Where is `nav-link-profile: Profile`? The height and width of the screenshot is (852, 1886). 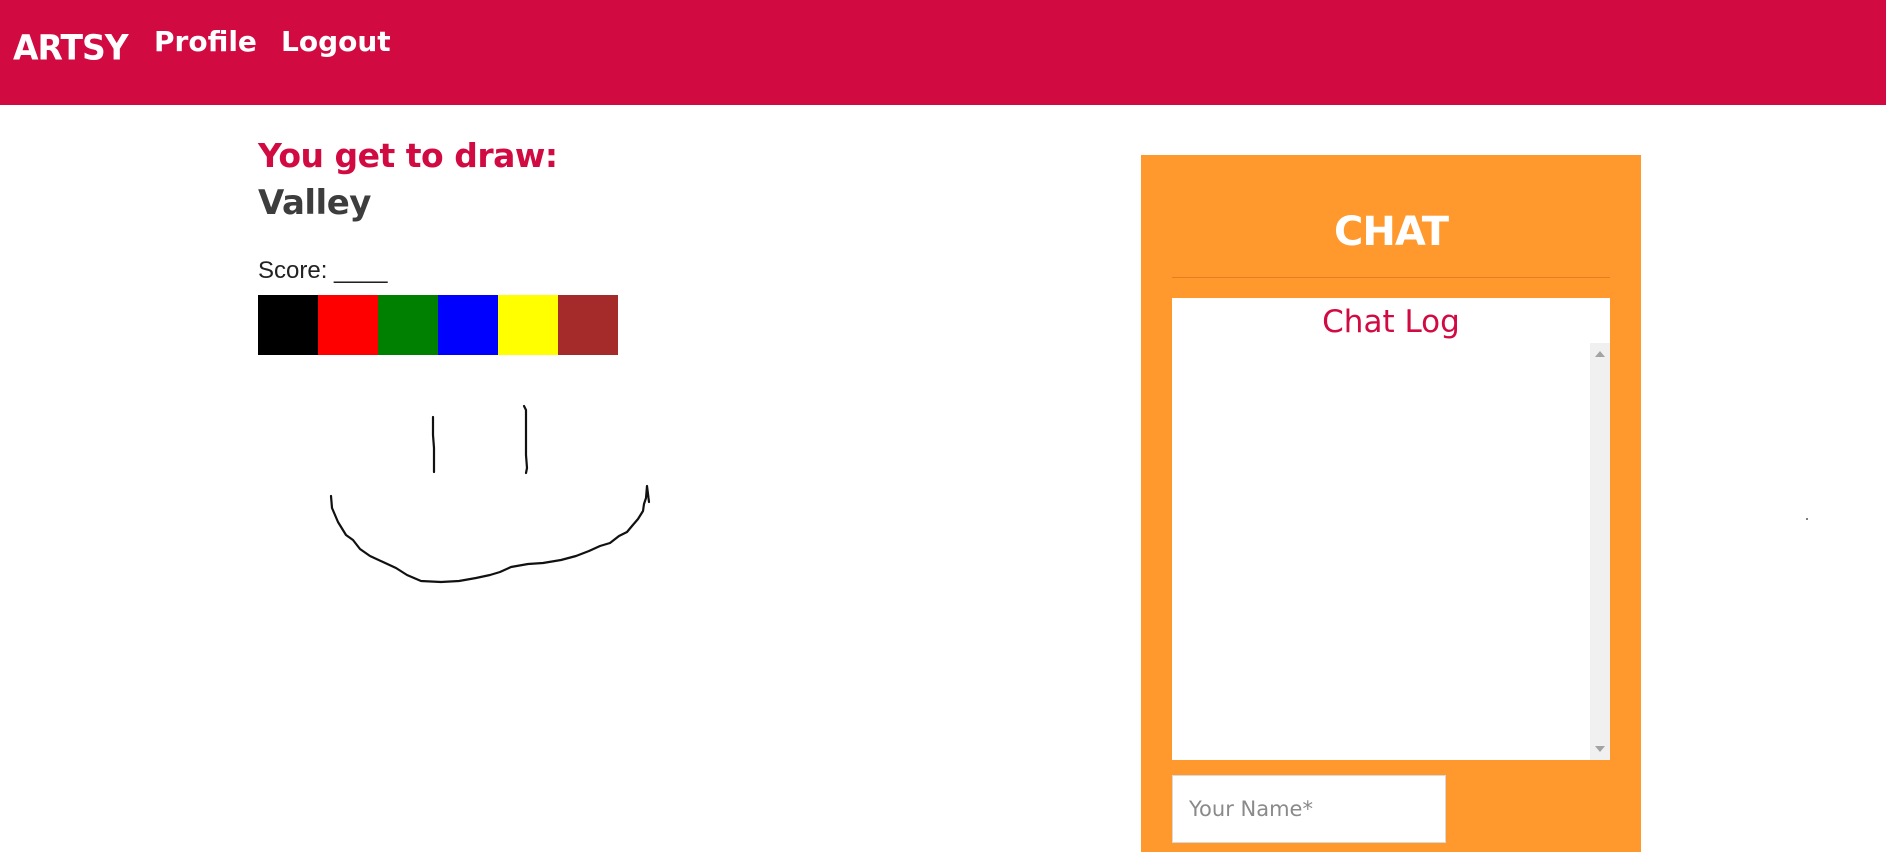 nav-link-profile: Profile is located at coordinates (205, 42).